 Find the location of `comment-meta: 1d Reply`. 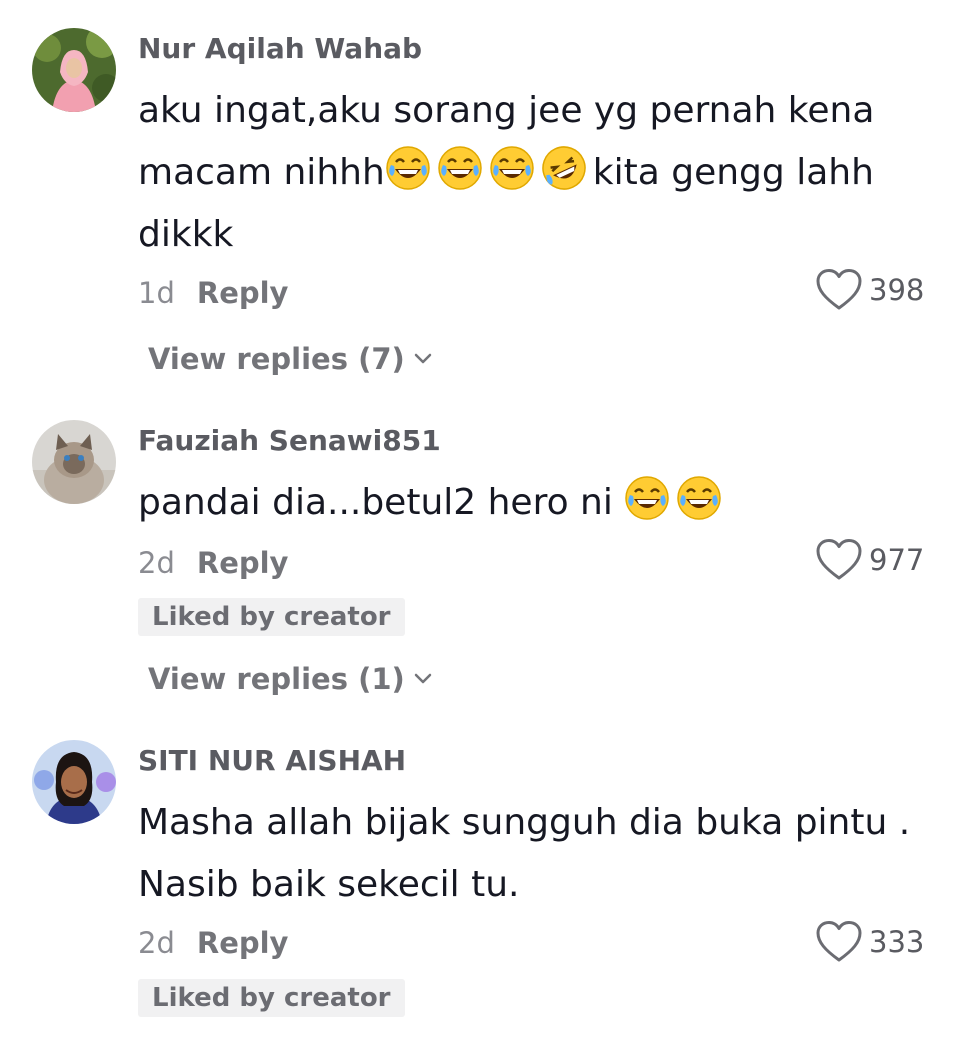

comment-meta: 1d Reply is located at coordinates (213, 293).